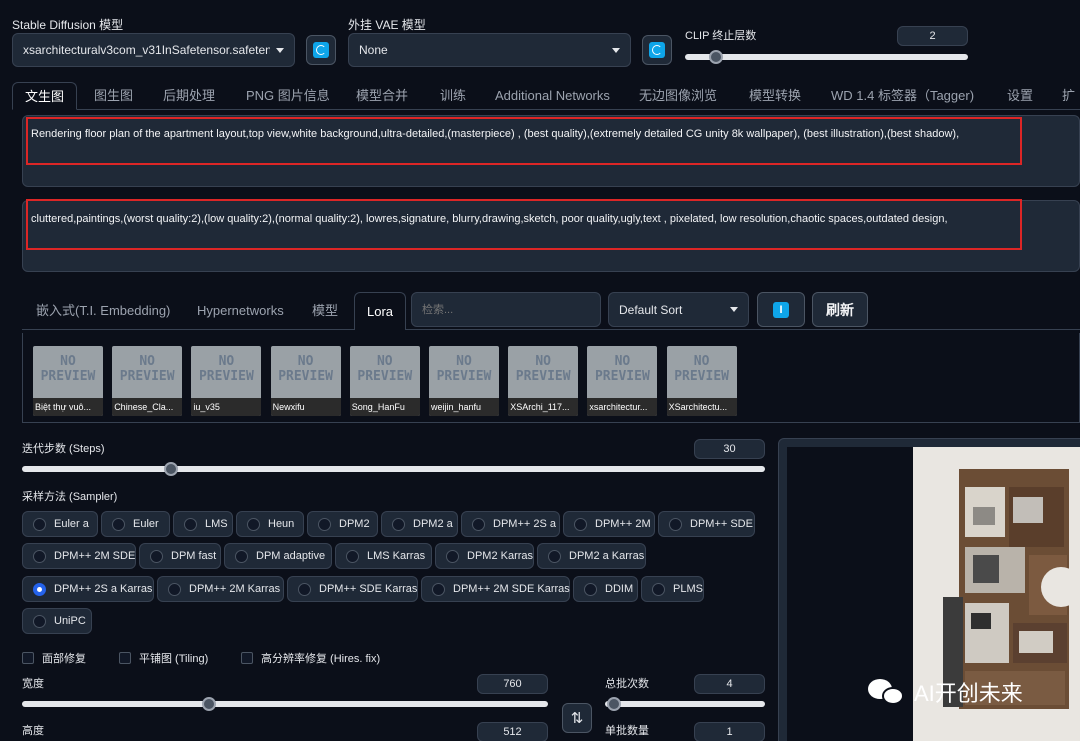 This screenshot has width=1080, height=741. I want to click on sampler-option: DPM adaptive, so click(278, 556).